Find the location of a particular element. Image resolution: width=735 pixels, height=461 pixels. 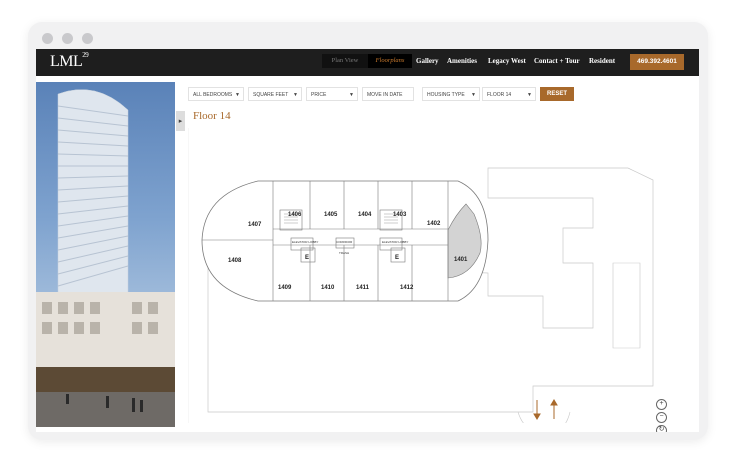

unit-1401-label: 1401 is located at coordinates (461, 260).